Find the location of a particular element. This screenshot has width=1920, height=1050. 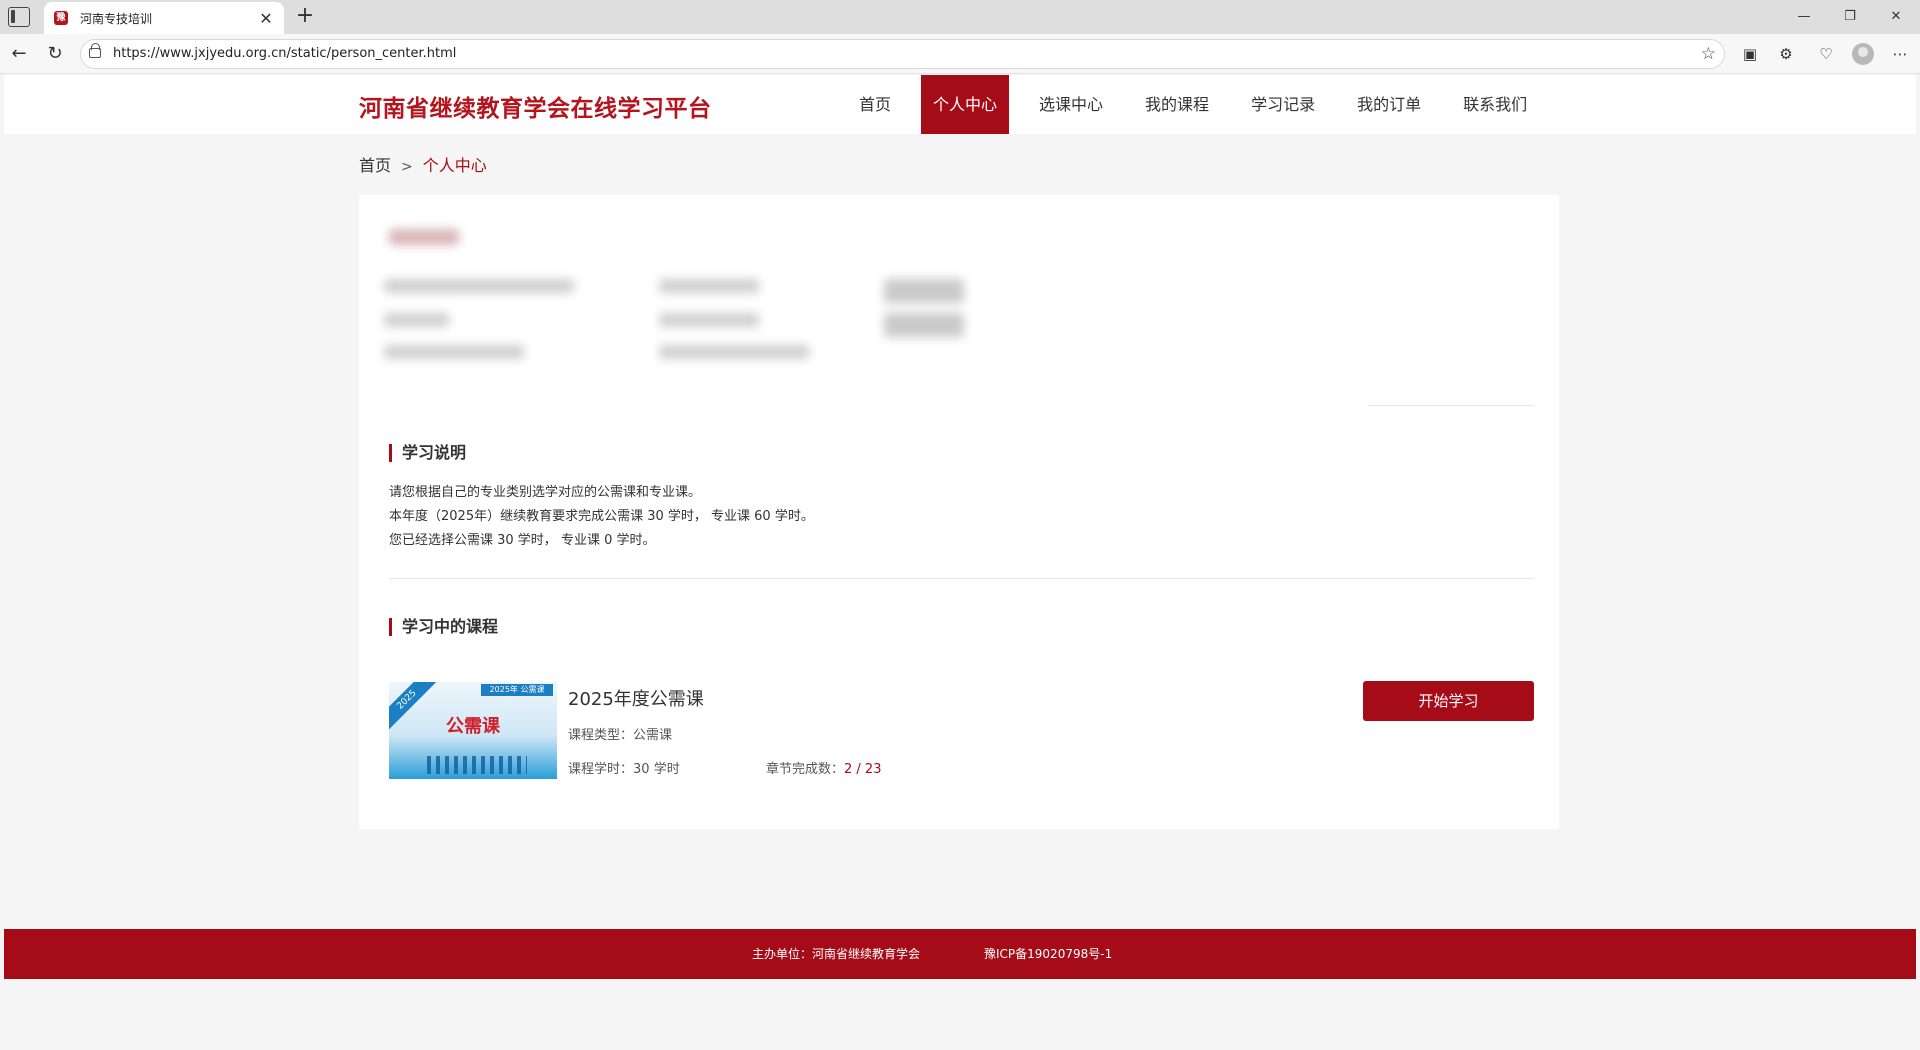

start-learning-button: 开始学习 is located at coordinates (1448, 701).